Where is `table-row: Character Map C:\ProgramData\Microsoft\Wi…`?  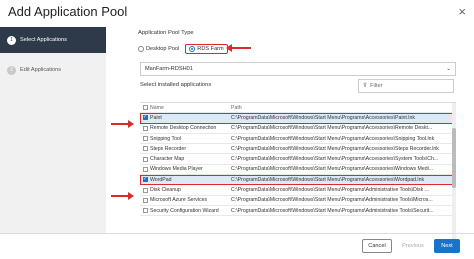
table-row: Character Map C:\ProgramData\Microsoft\Wi… is located at coordinates (298, 159).